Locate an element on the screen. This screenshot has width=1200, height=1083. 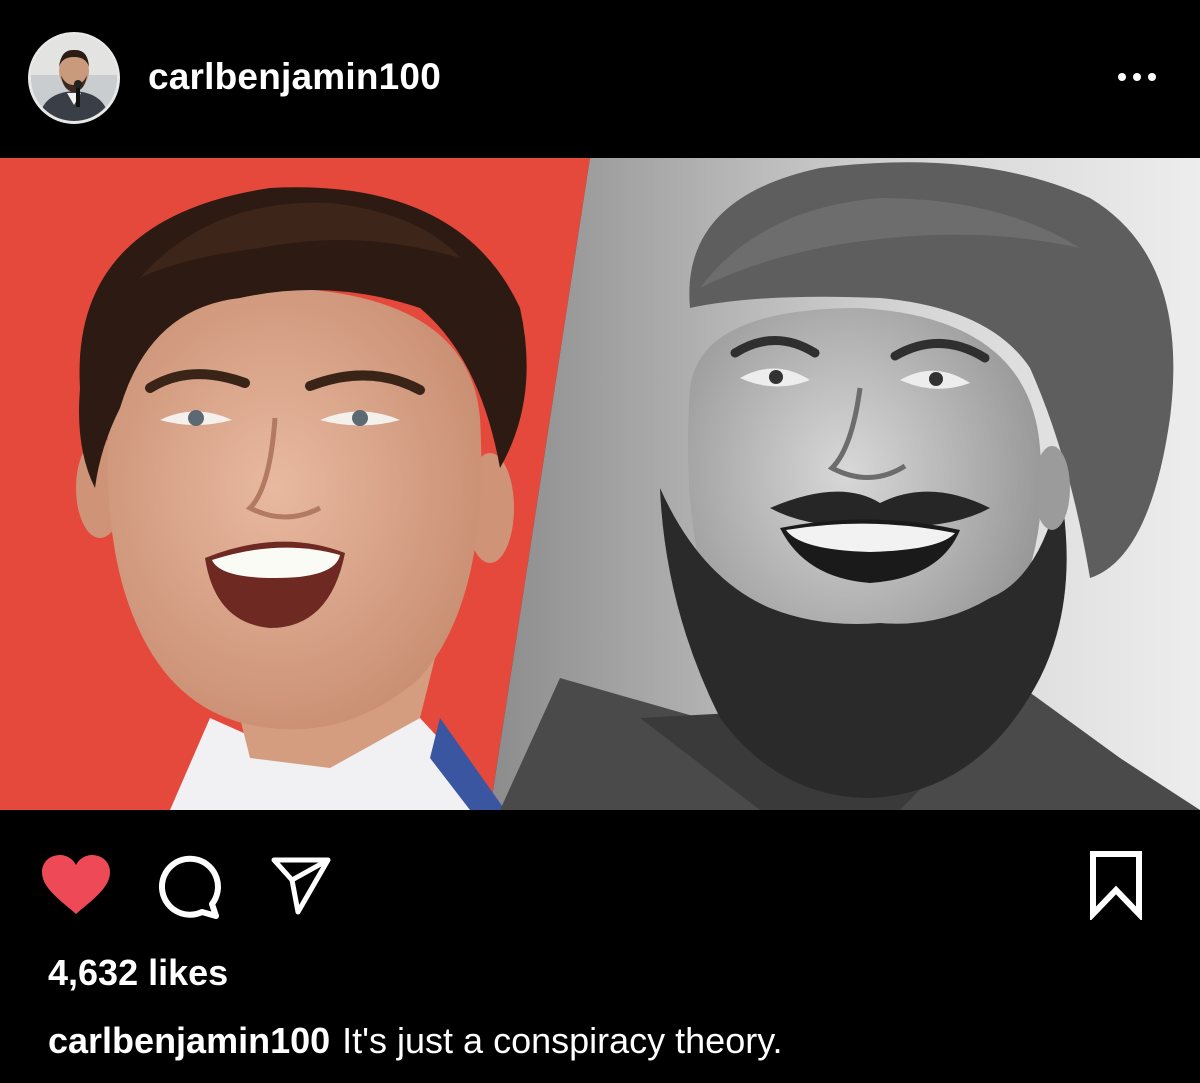
likes-count: 4,632 likes is located at coordinates (138, 973).